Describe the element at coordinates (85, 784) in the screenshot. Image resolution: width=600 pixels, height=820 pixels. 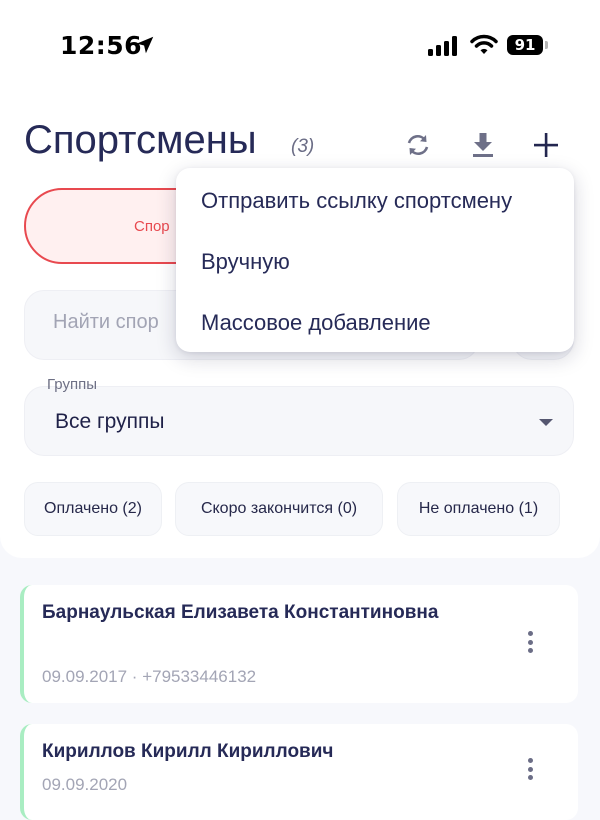
I see `athlete-meta: 09.09.2020` at that location.